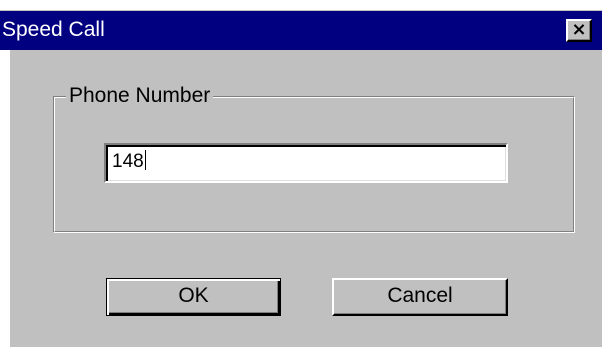  I want to click on cancel-button: Cancel, so click(420, 297).